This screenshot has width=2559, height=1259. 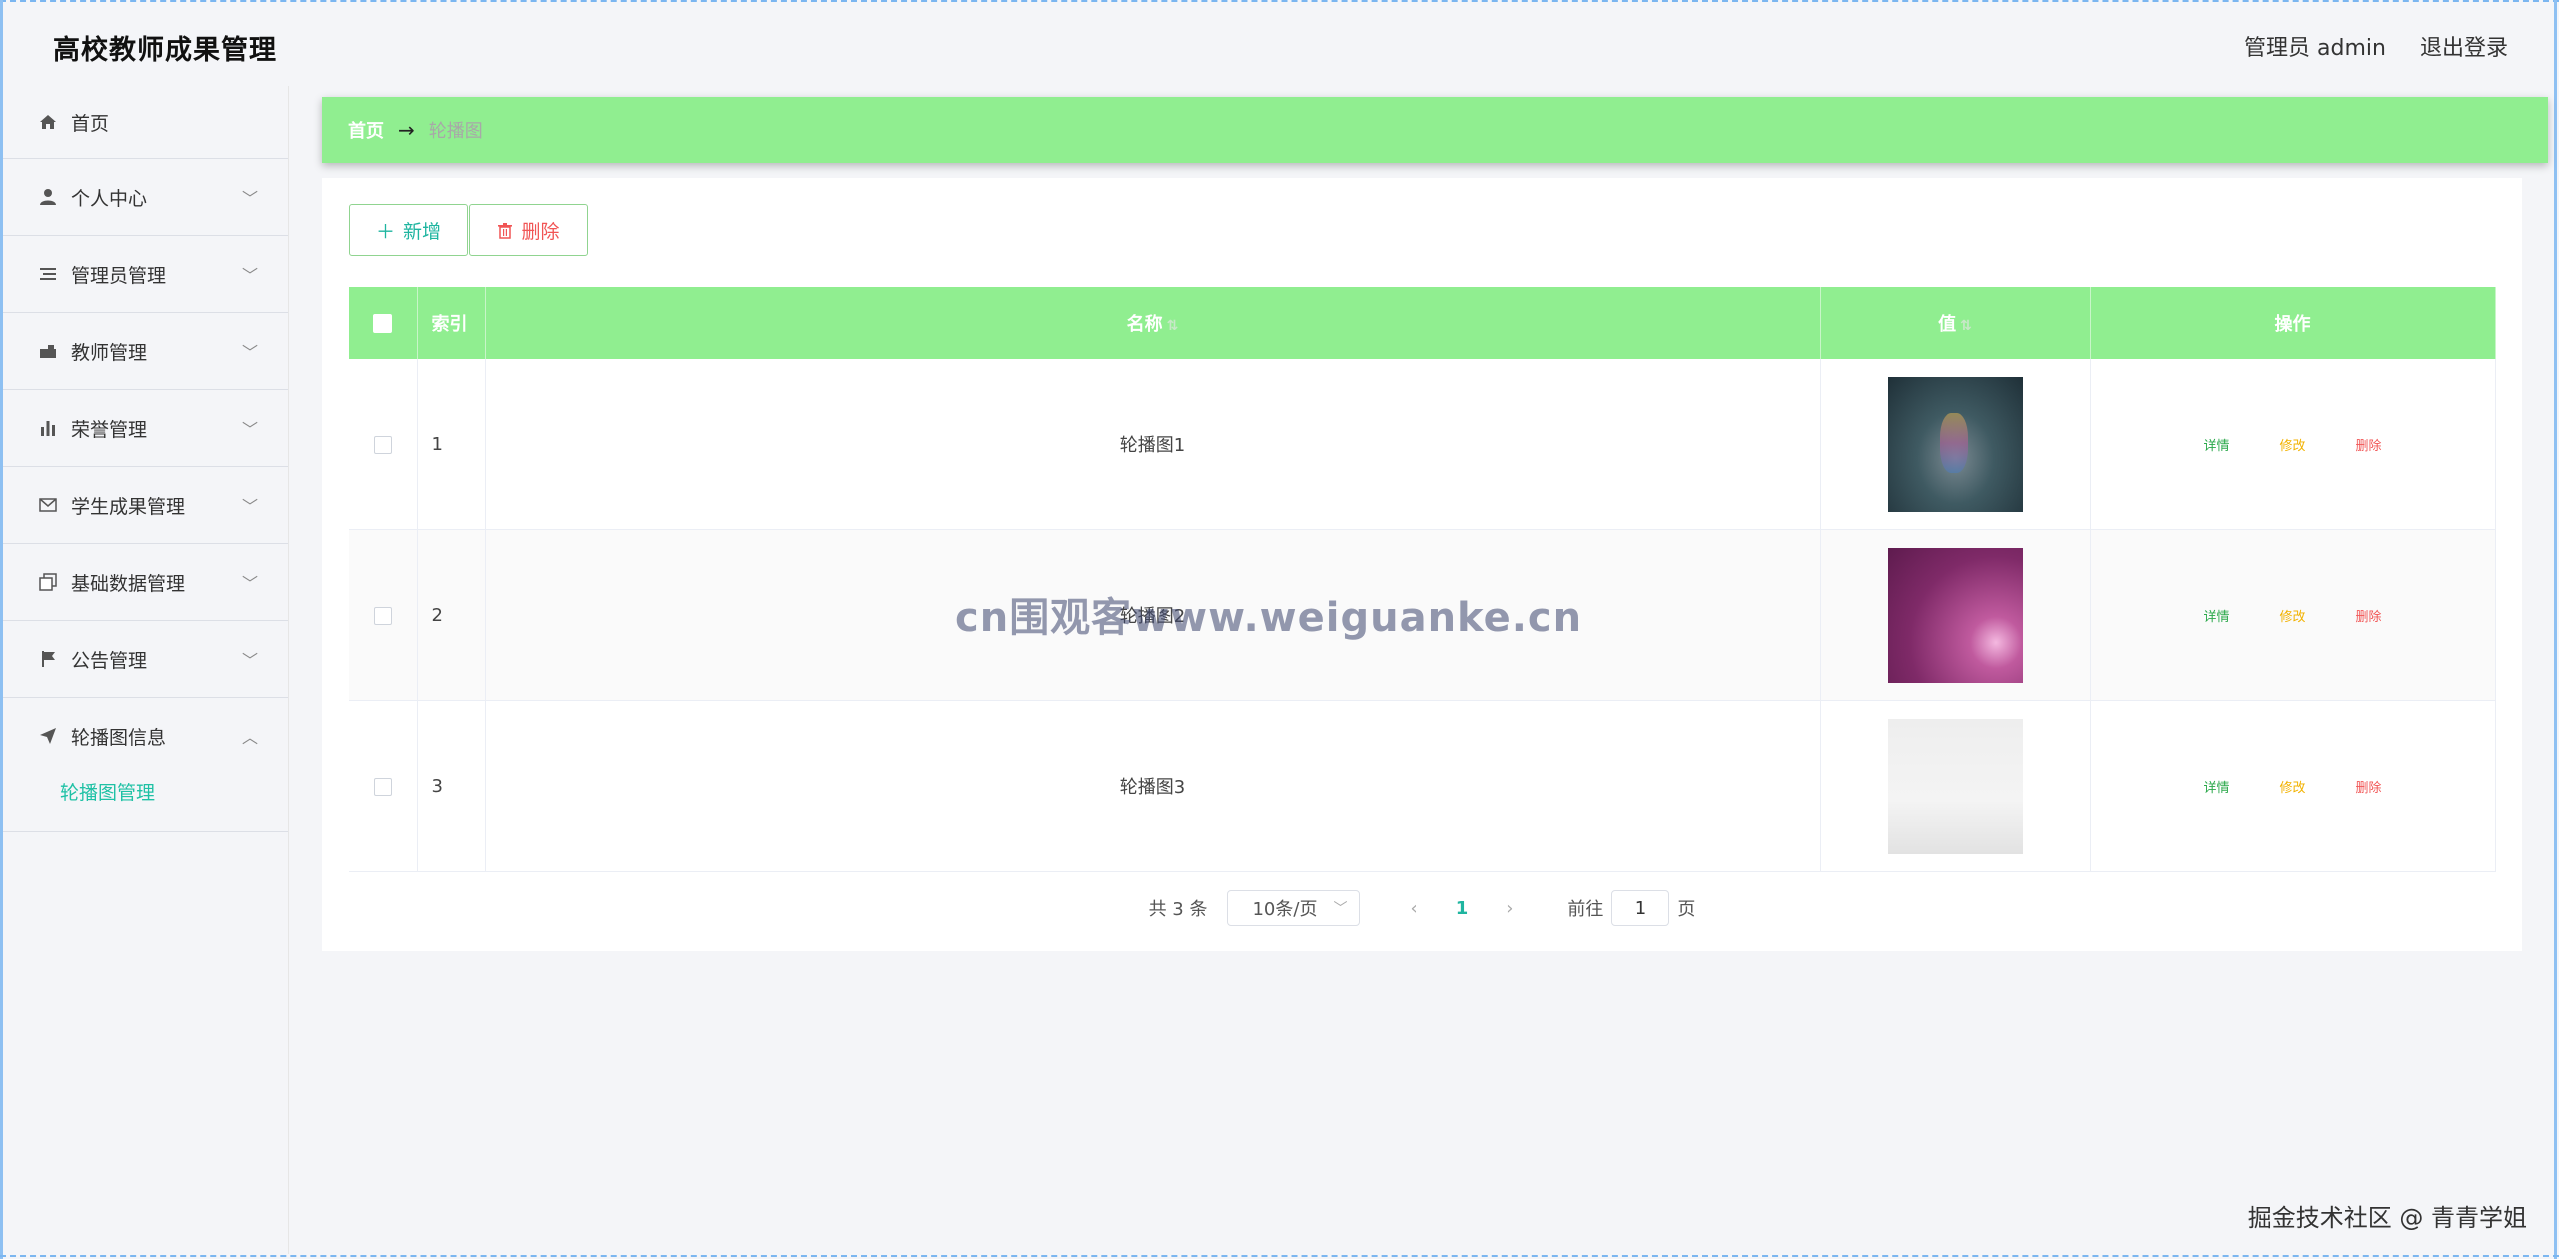 What do you see at coordinates (451, 615) in the screenshot?
I see `row-index: 2` at bounding box center [451, 615].